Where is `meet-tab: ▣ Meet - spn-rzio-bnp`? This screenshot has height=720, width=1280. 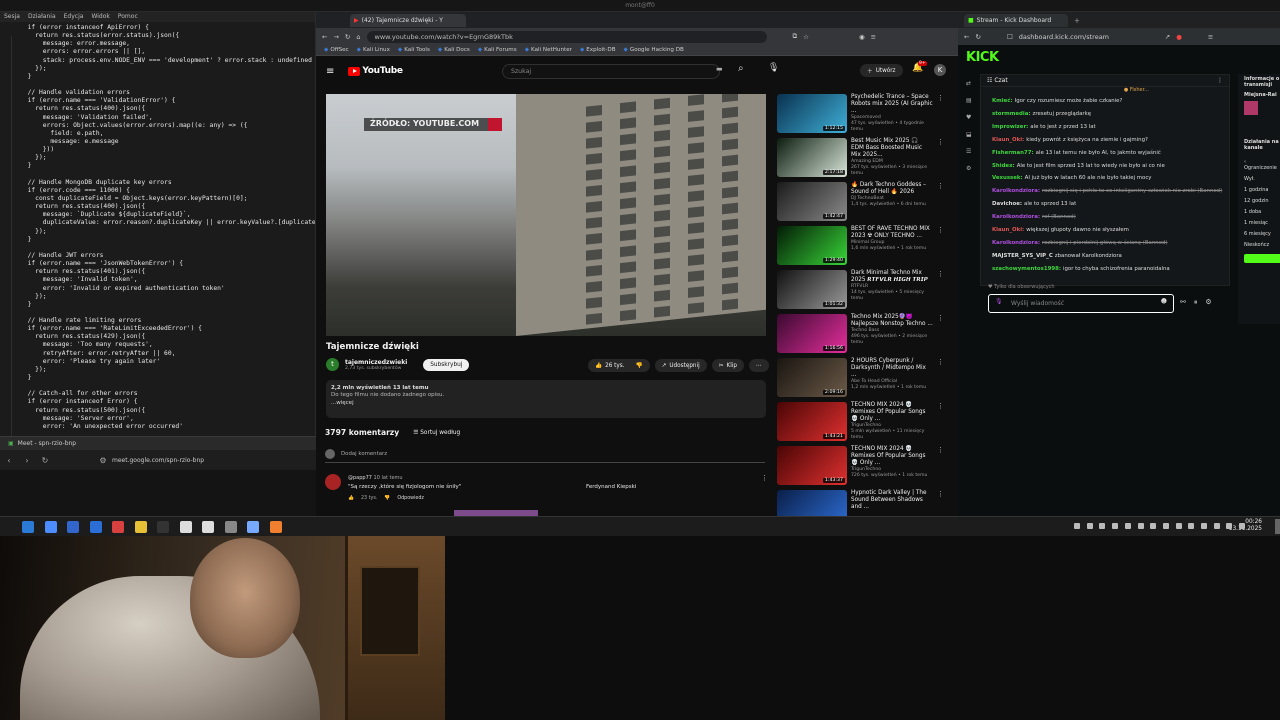
meet-tab: ▣ Meet - spn-rzio-bnp is located at coordinates (158, 443).